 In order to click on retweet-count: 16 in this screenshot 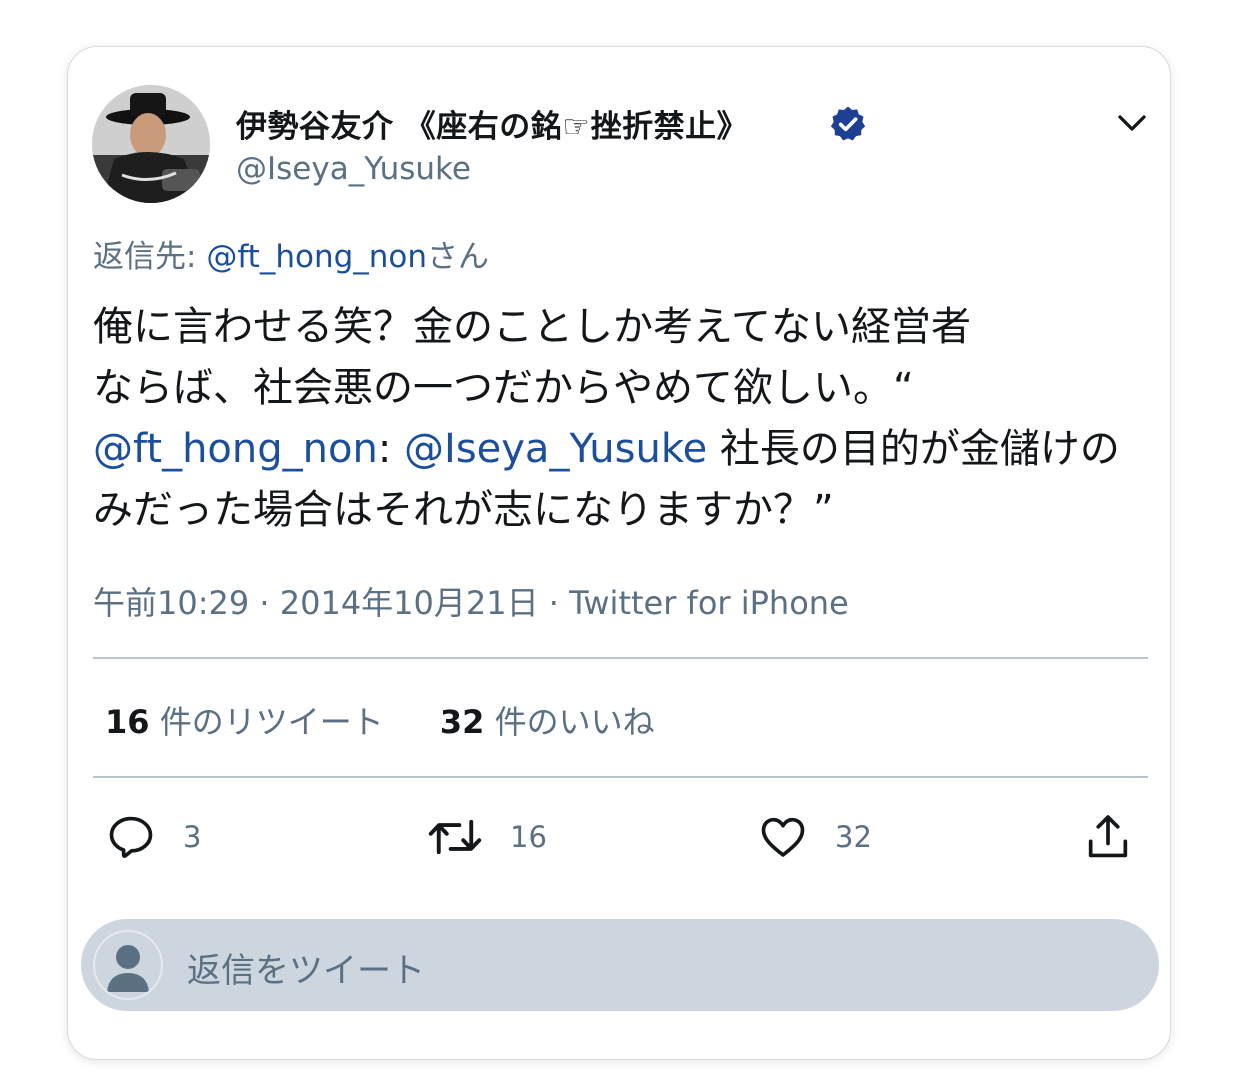, I will do `click(528, 837)`.